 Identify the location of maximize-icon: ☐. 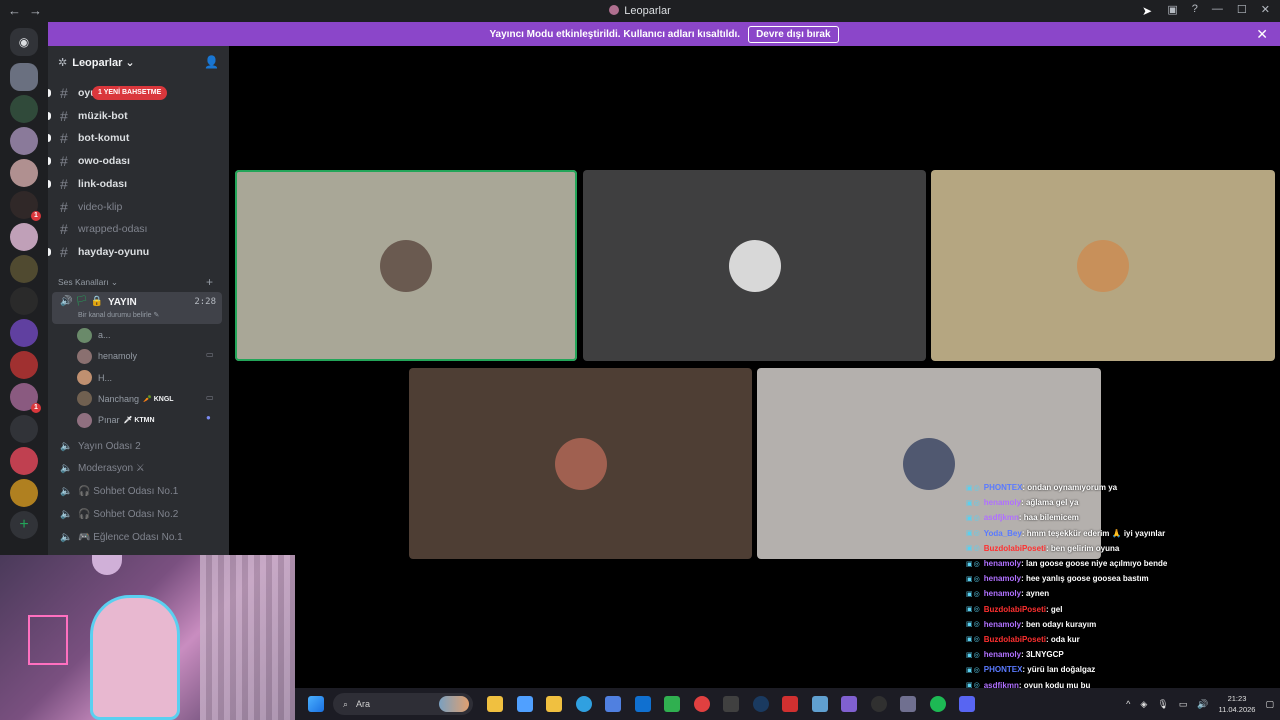
(1242, 9).